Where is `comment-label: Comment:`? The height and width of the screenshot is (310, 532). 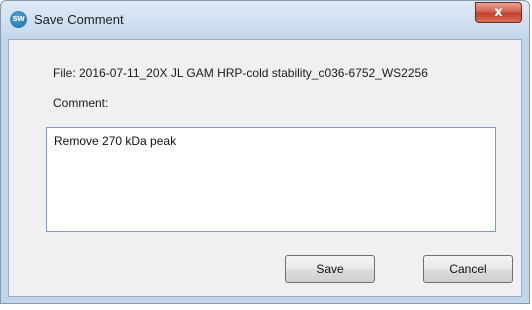 comment-label: Comment: is located at coordinates (81, 103).